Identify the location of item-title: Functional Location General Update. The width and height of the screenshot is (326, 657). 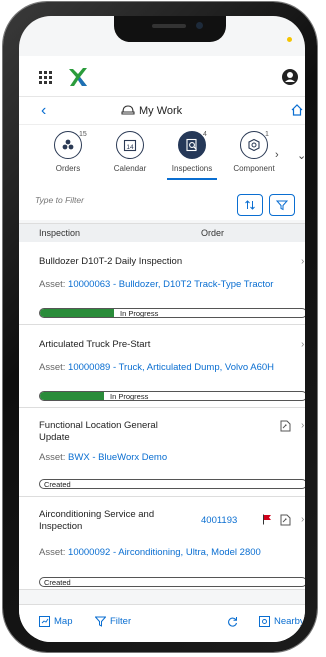
(98, 432).